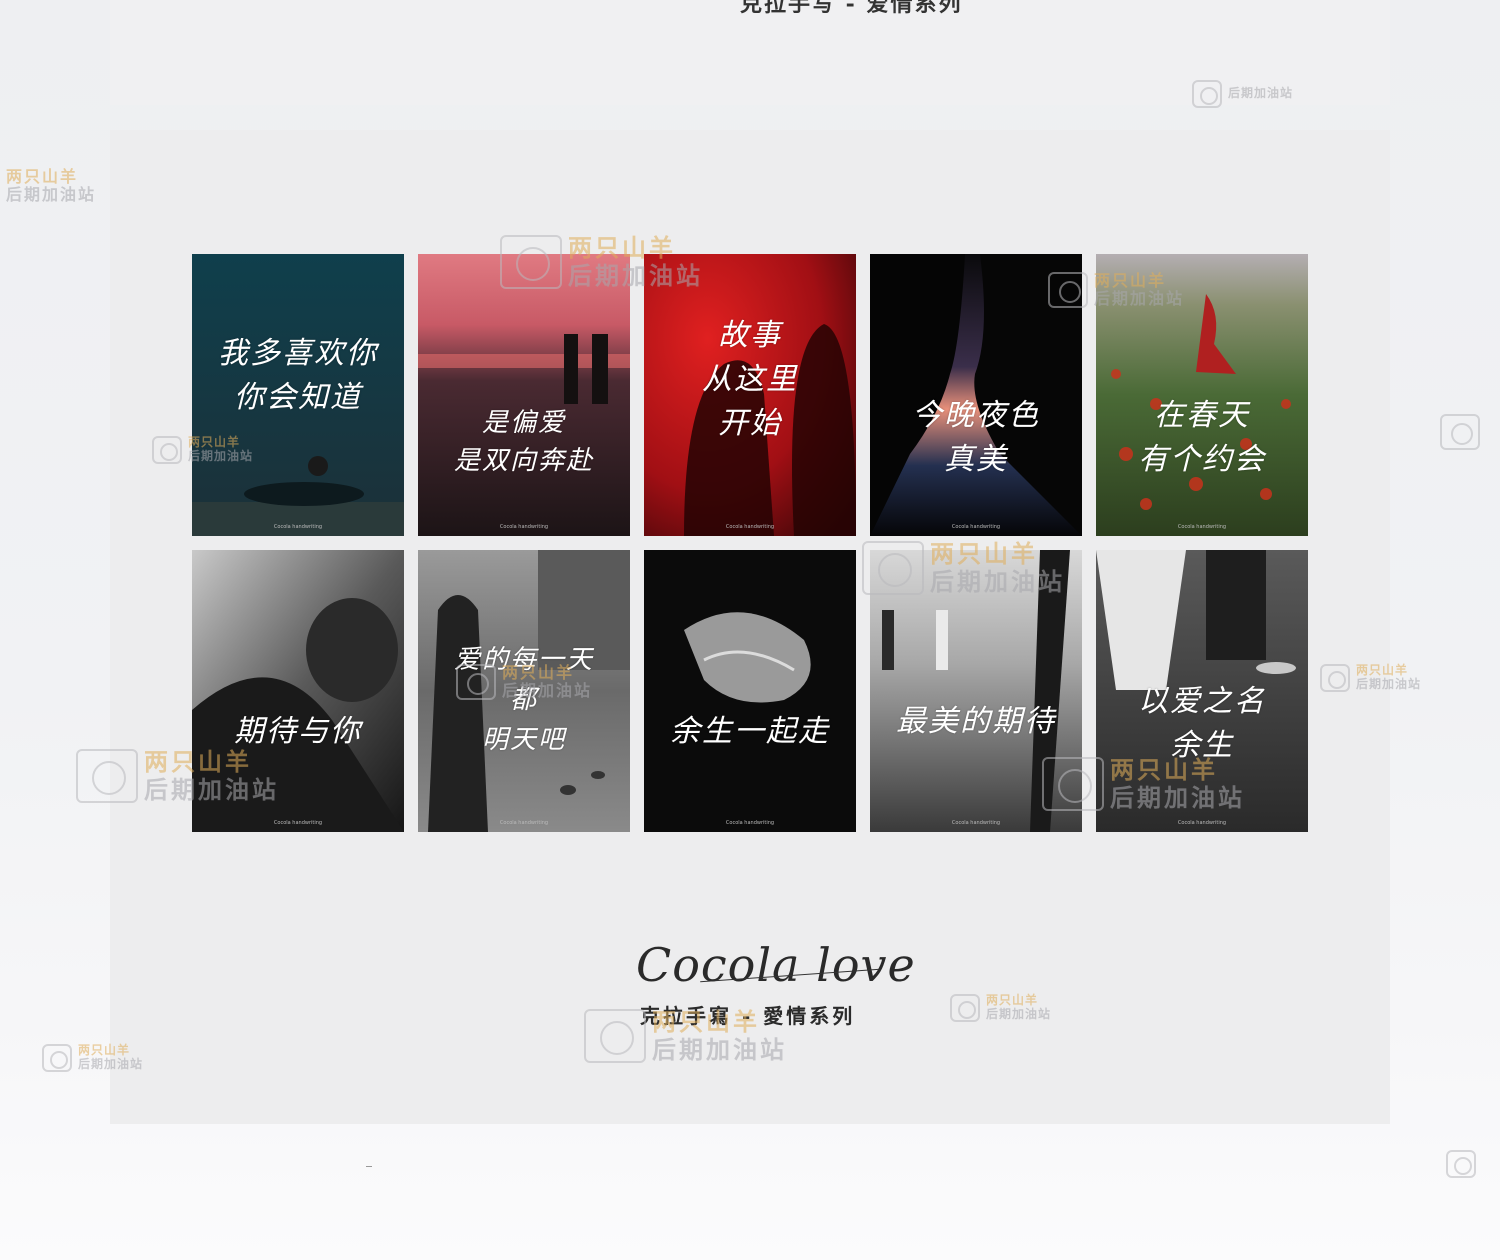 Image resolution: width=1500 pixels, height=1260 pixels. What do you see at coordinates (976, 721) in the screenshot?
I see `poster-handwriting: 最美的期待` at bounding box center [976, 721].